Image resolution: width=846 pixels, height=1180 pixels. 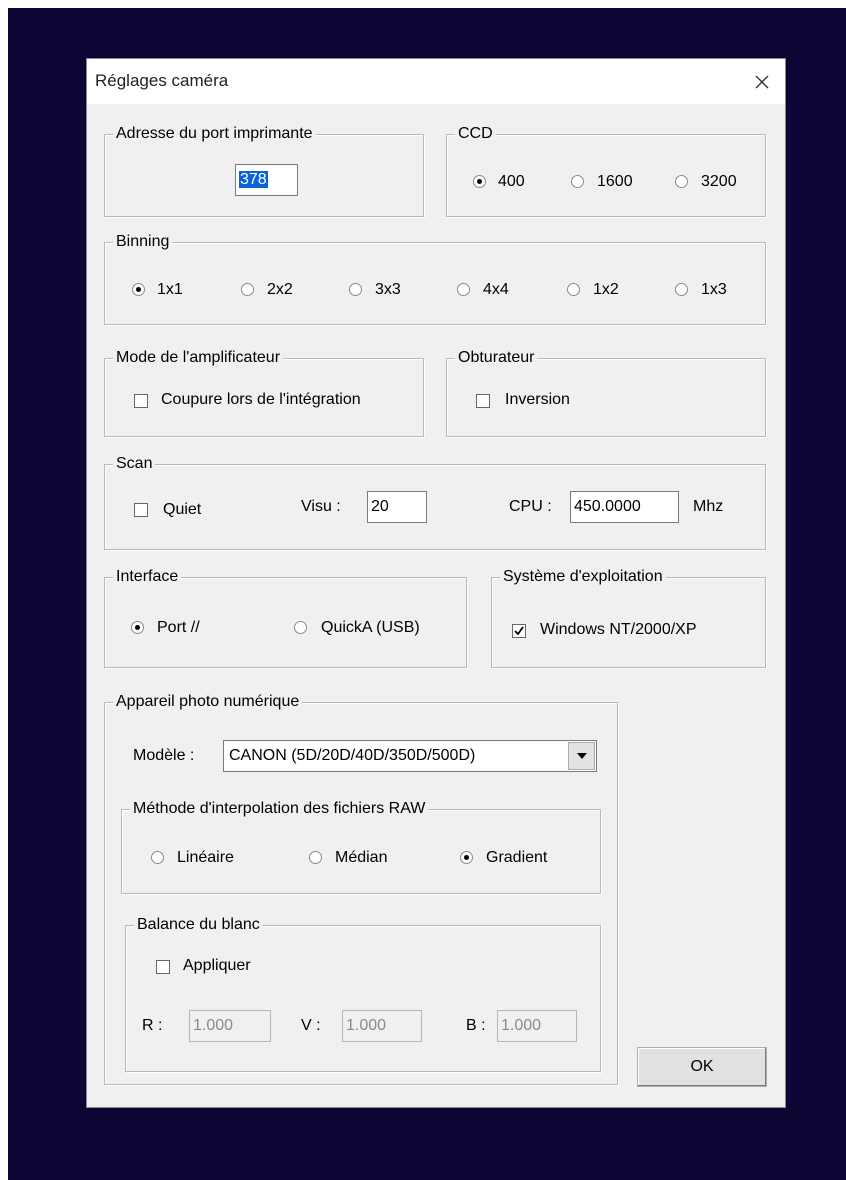 I want to click on binning-radio-2x2, so click(x=247, y=289).